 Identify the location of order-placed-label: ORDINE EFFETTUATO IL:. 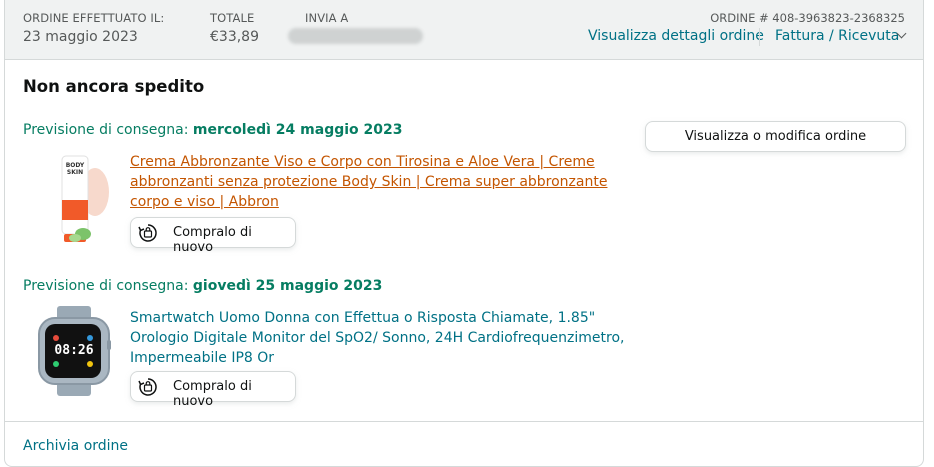
(94, 18).